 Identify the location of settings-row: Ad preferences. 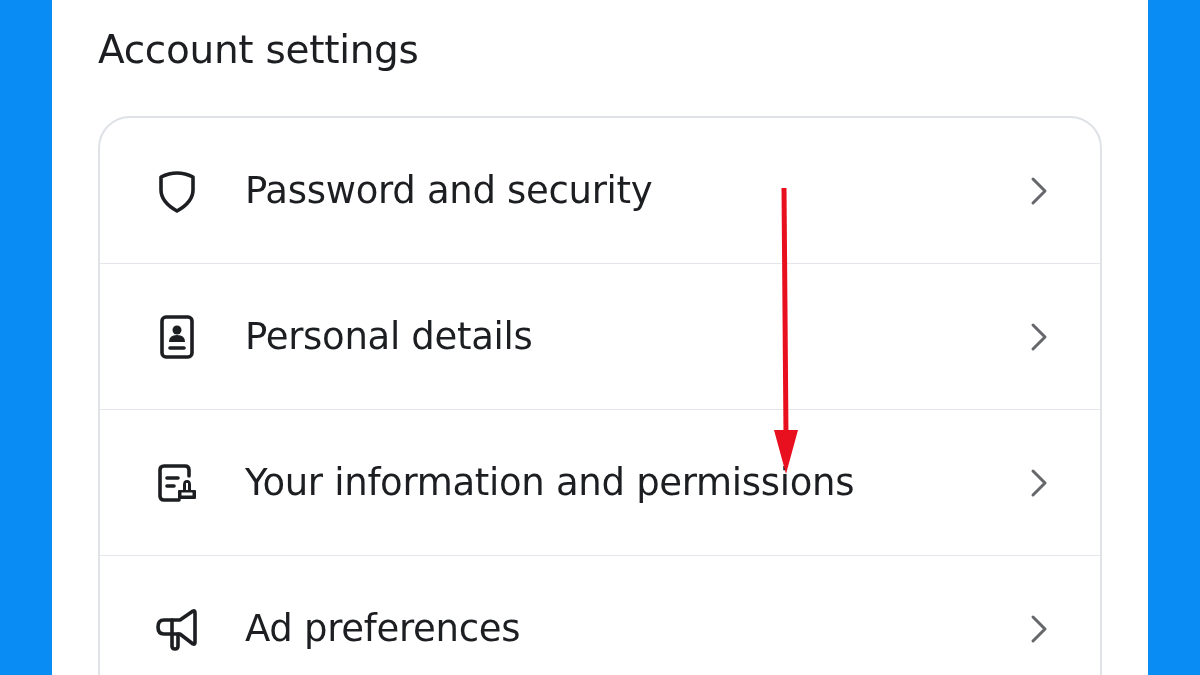
(600, 615).